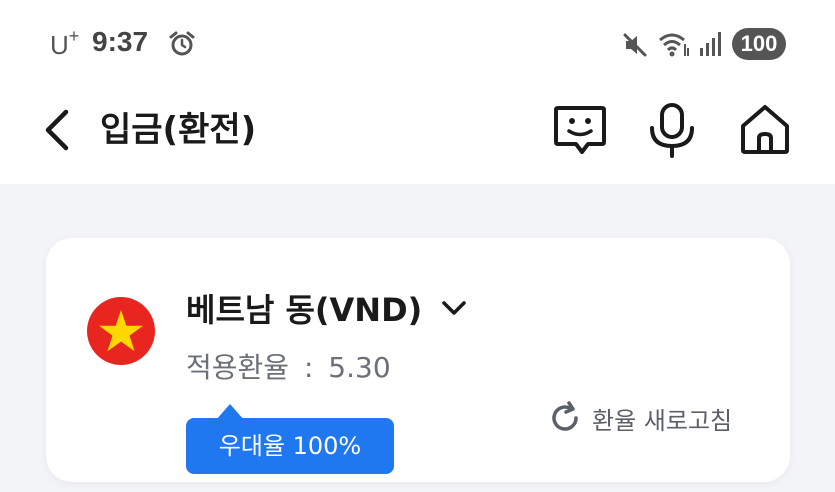 This screenshot has height=492, width=835. Describe the element at coordinates (759, 44) in the screenshot. I see `battery-icon: 100` at that location.